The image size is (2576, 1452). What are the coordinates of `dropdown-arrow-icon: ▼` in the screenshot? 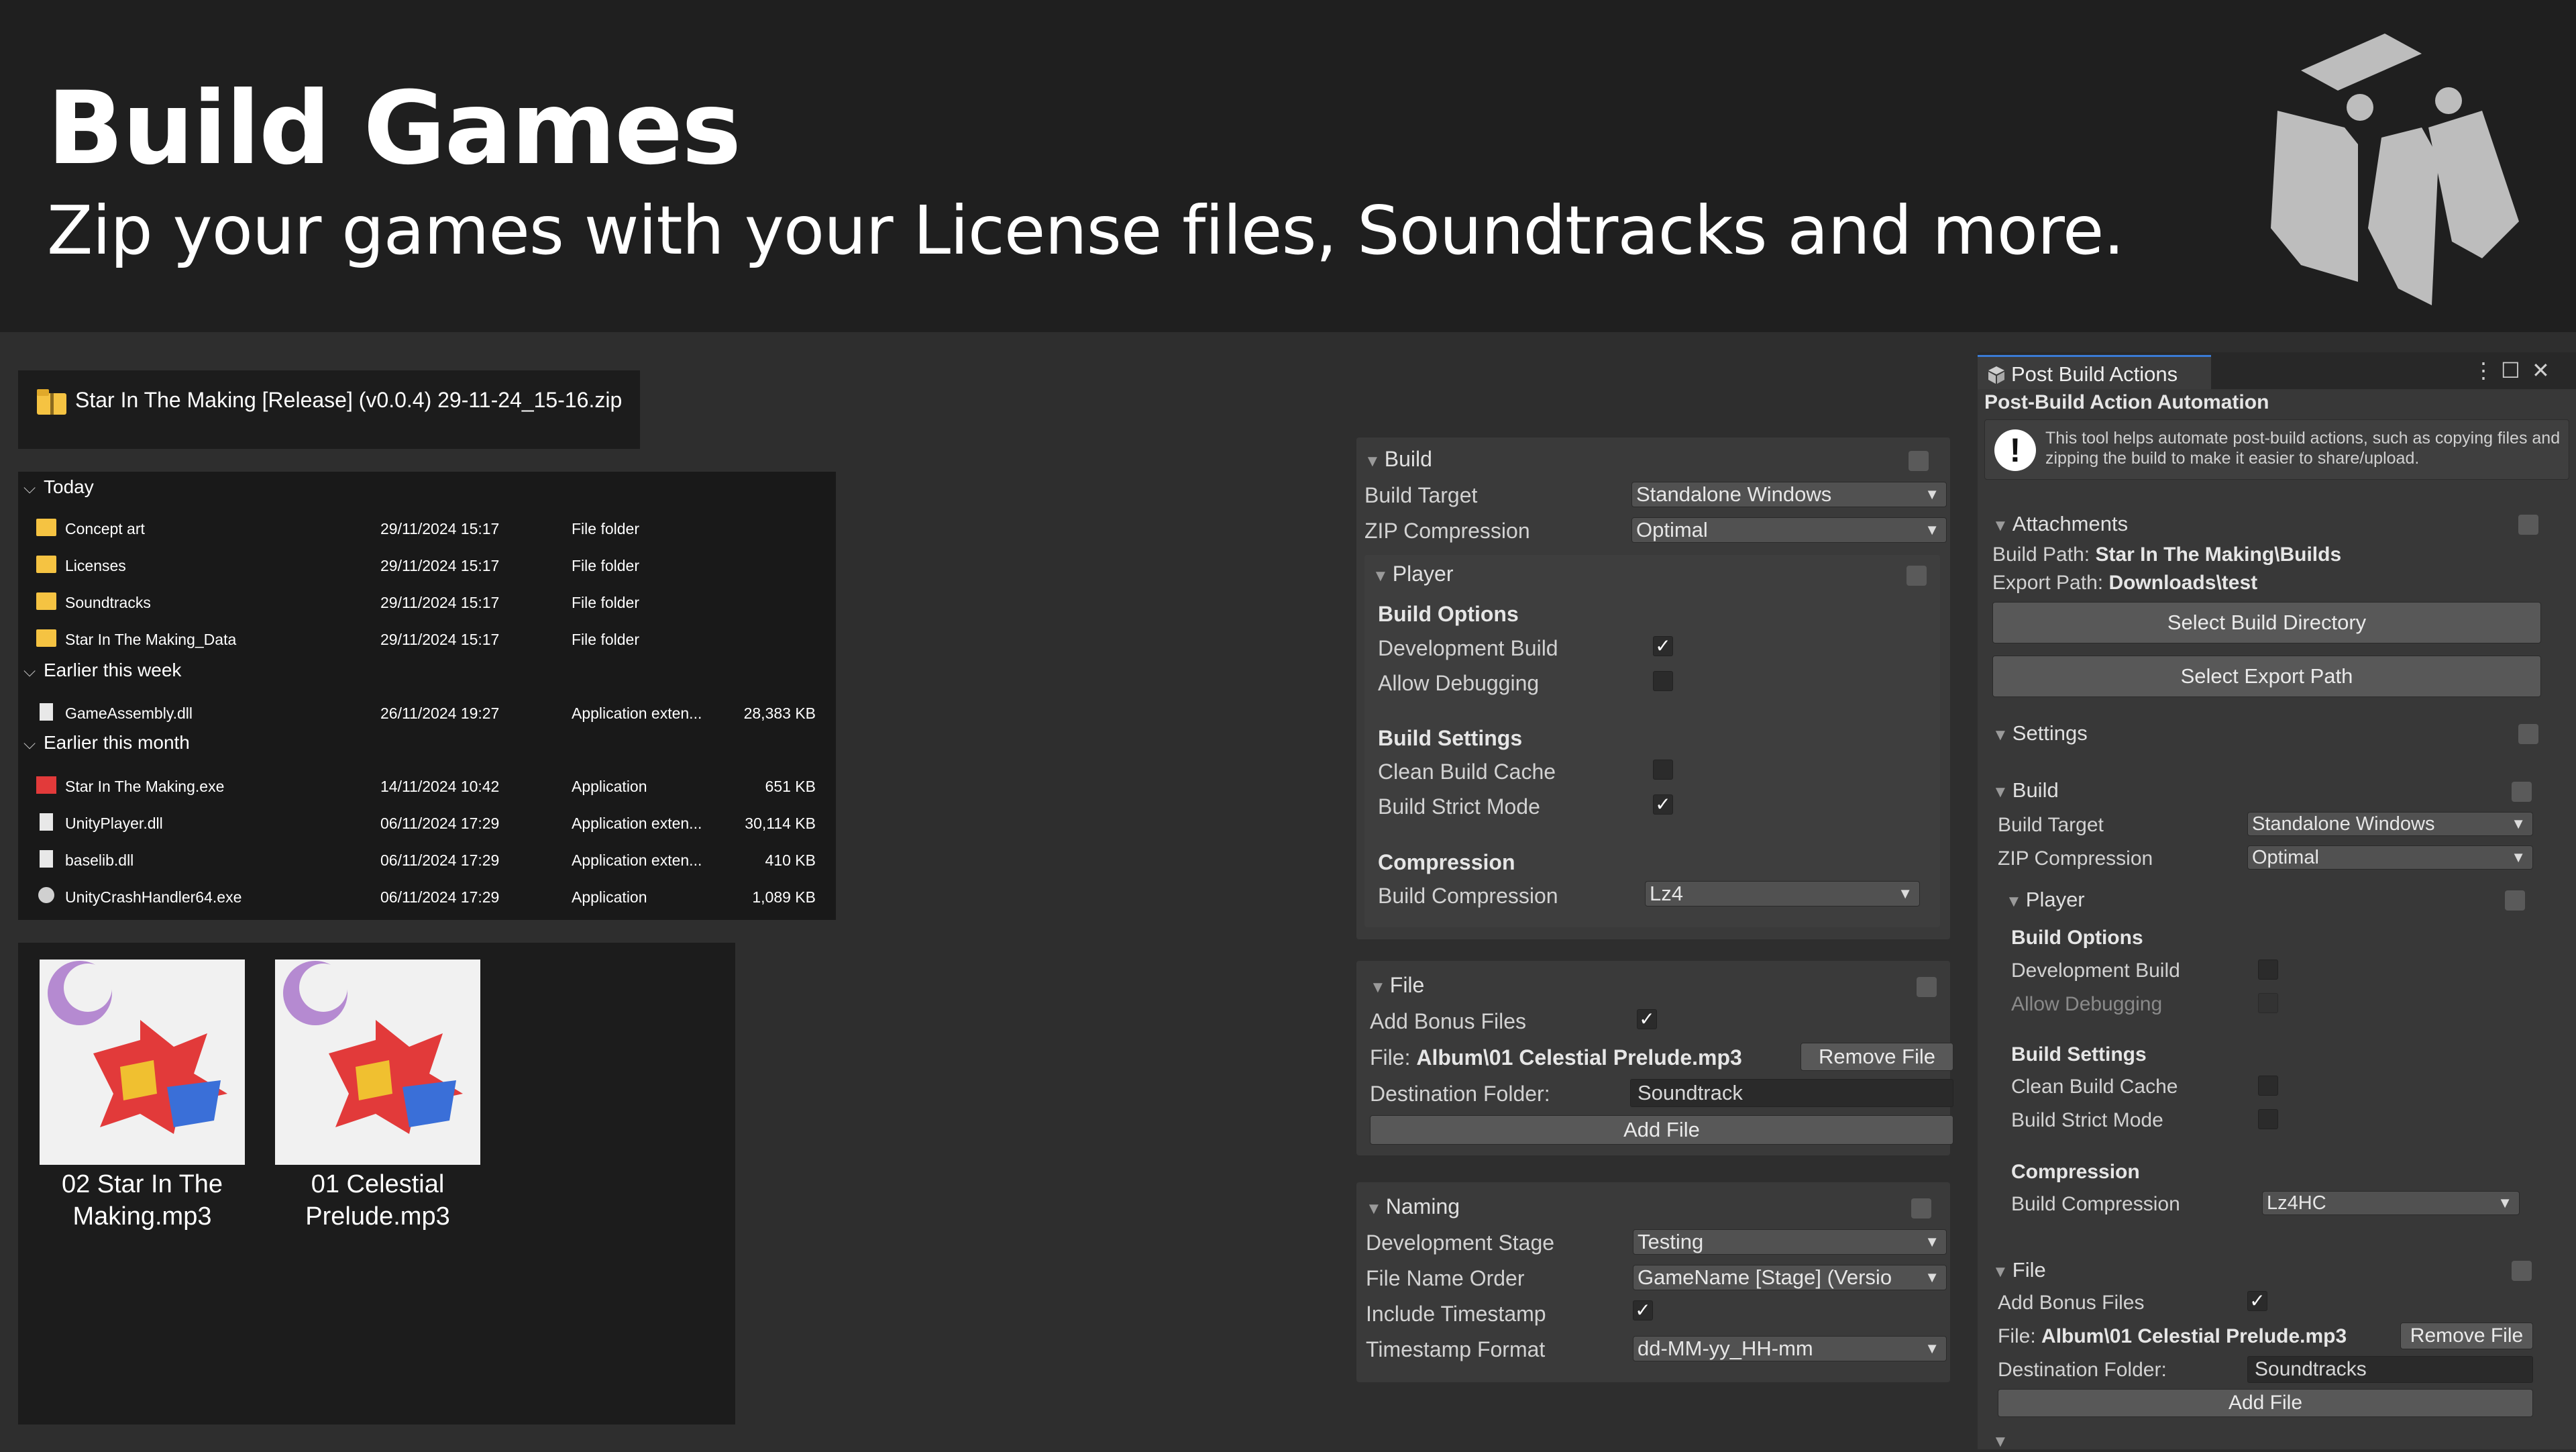 It's located at (1932, 1349).